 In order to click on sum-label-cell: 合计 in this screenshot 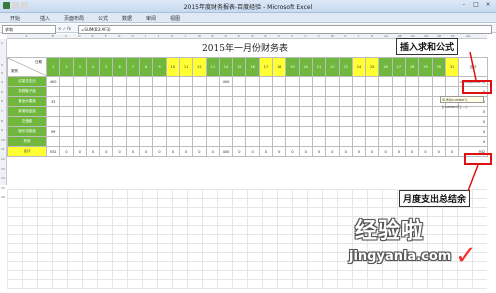, I will do `click(27, 151)`.